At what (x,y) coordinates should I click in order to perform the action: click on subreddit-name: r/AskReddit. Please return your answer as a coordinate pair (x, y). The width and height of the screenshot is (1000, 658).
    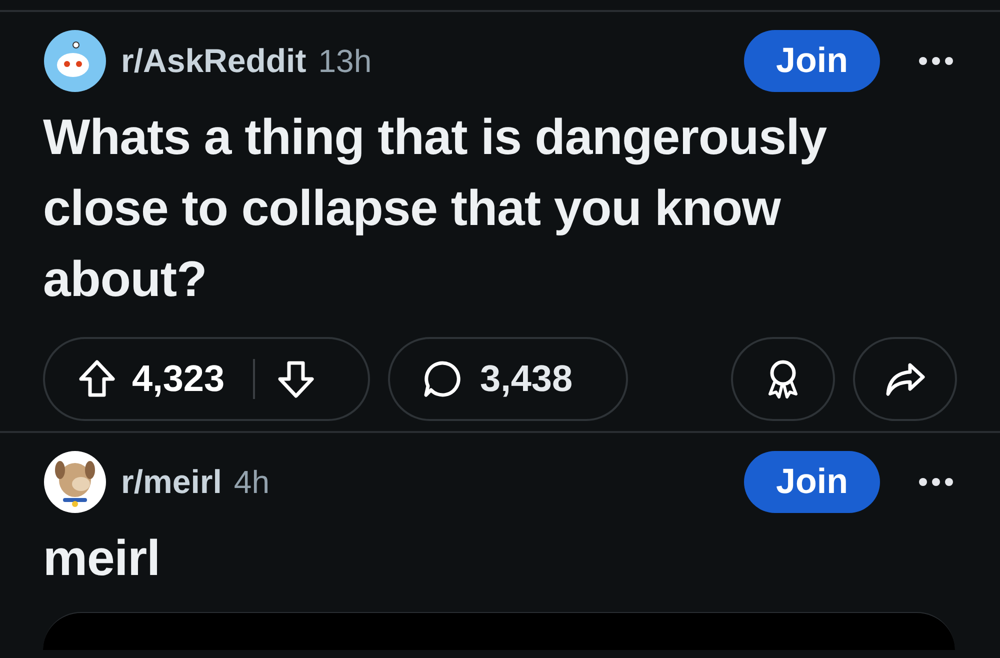
    Looking at the image, I should click on (213, 61).